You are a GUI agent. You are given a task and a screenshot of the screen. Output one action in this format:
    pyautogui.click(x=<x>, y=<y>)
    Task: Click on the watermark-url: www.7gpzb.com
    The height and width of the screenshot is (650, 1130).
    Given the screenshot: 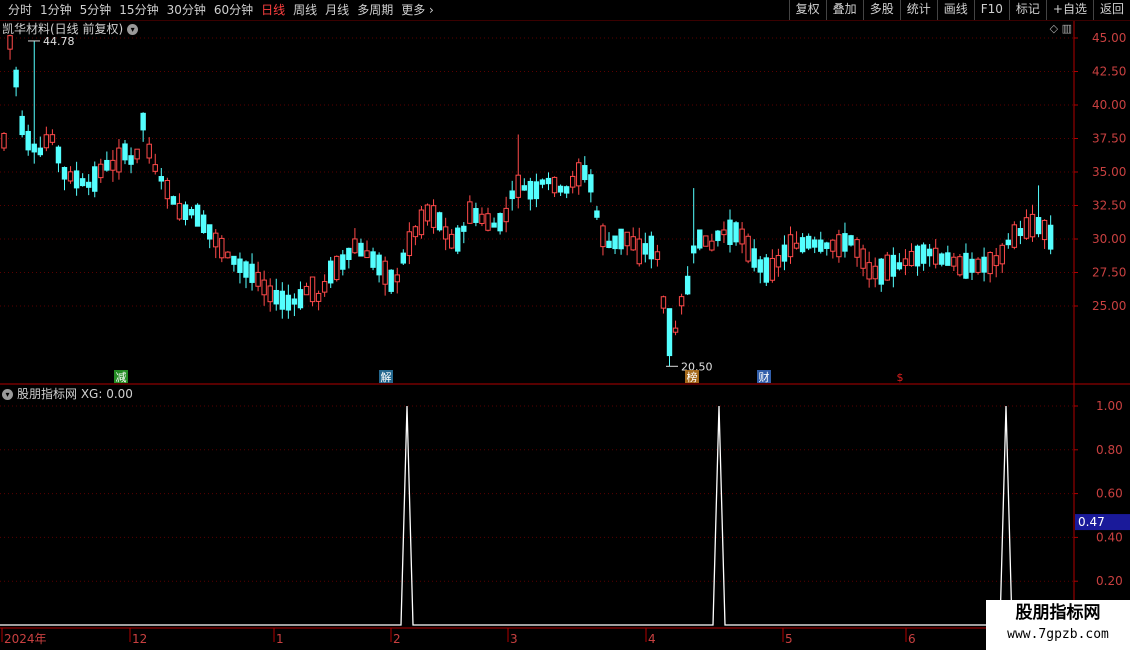 What is the action you would take?
    pyautogui.click(x=1058, y=634)
    